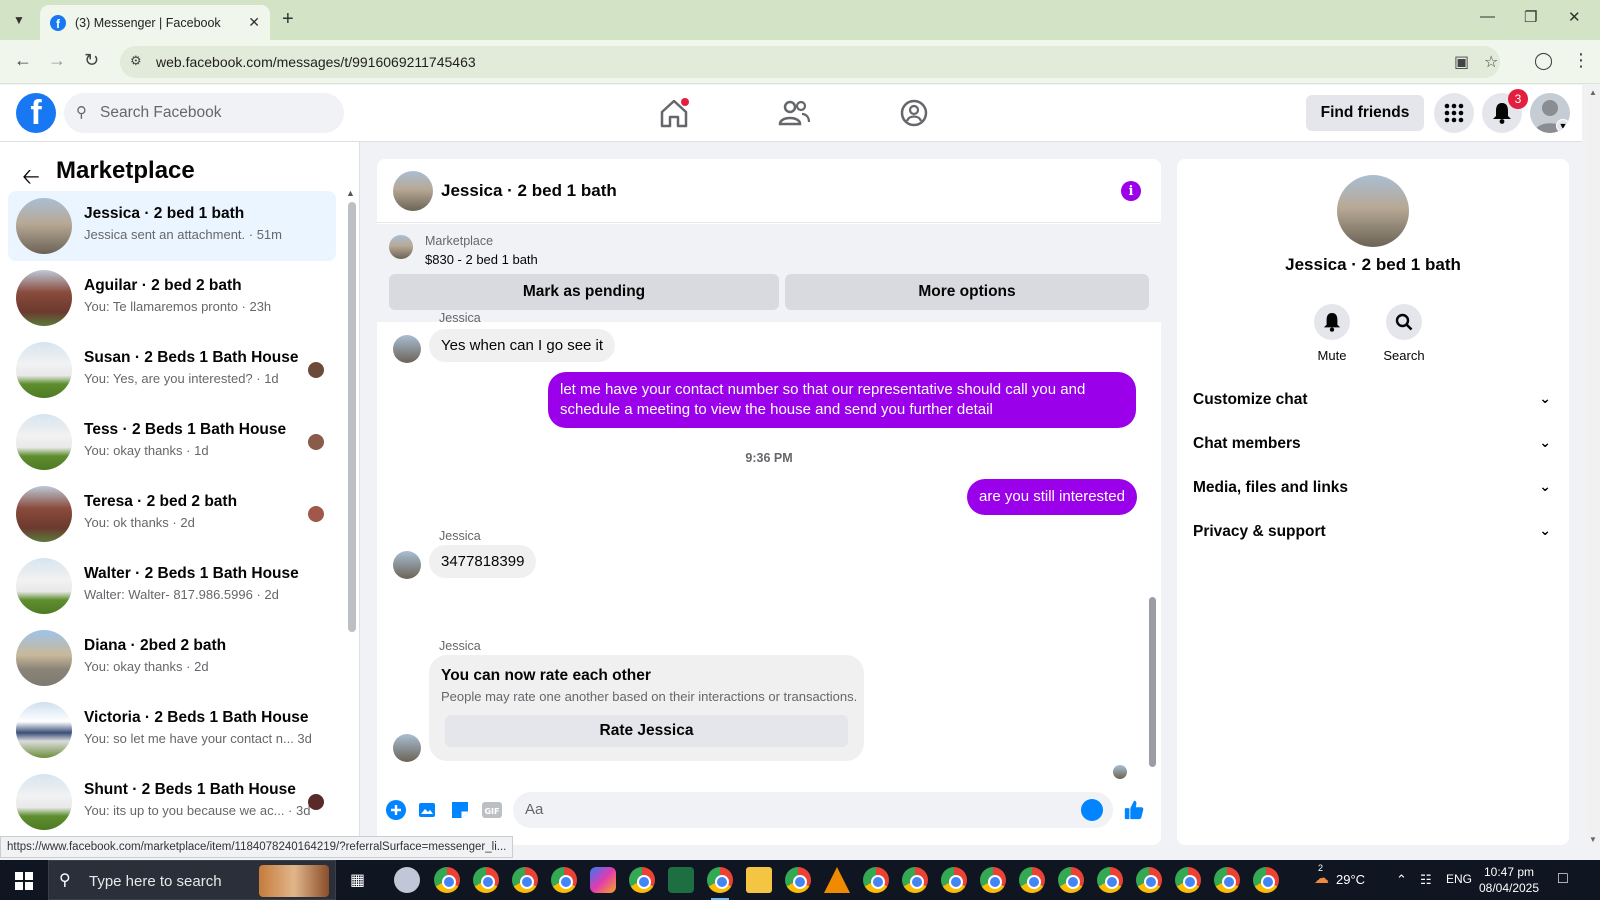 Image resolution: width=1600 pixels, height=900 pixels. Describe the element at coordinates (155, 22) in the screenshot. I see `browser-tab: f (3) Messenger | Facebook ✕` at that location.